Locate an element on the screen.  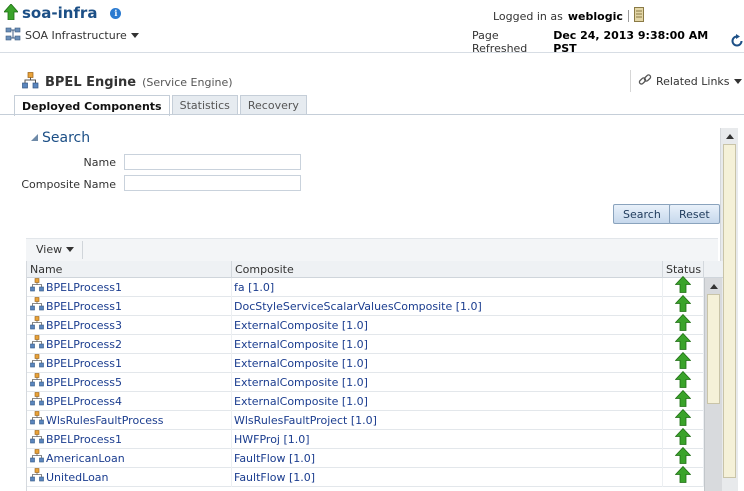
logged-in-info: Logged in as weblogic is located at coordinates (568, 16).